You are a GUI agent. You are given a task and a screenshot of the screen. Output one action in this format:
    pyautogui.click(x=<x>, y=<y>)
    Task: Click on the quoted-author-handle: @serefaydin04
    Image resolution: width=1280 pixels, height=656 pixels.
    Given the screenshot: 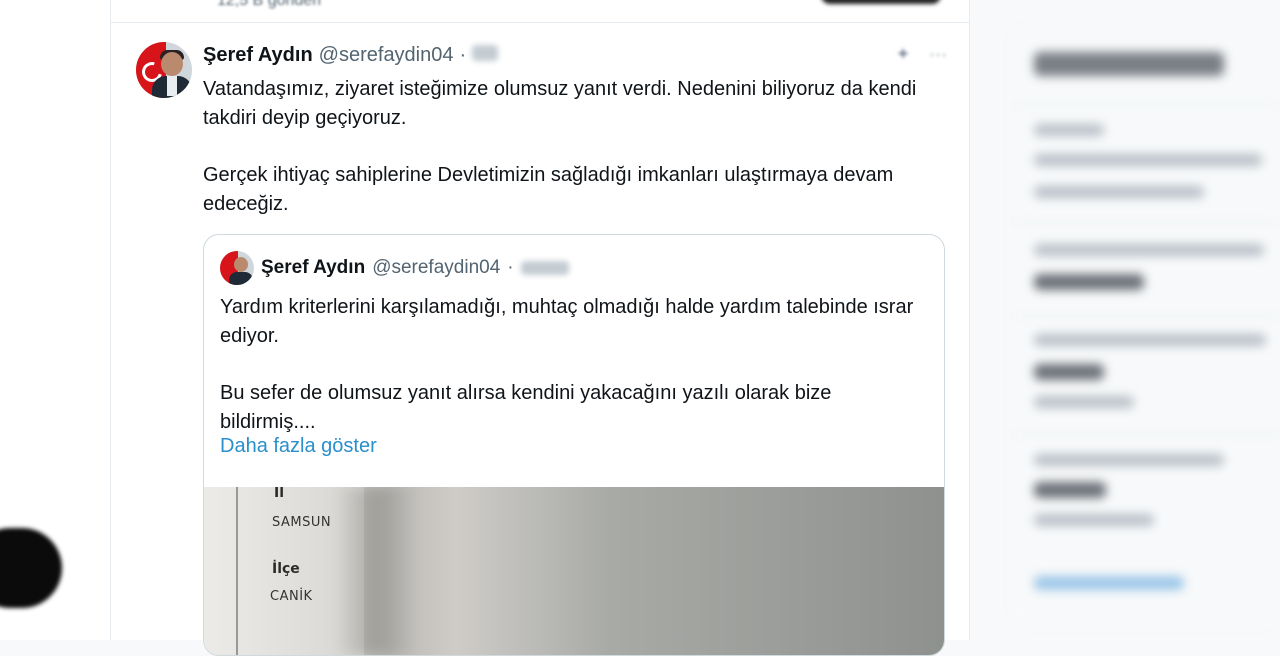 What is the action you would take?
    pyautogui.click(x=436, y=267)
    